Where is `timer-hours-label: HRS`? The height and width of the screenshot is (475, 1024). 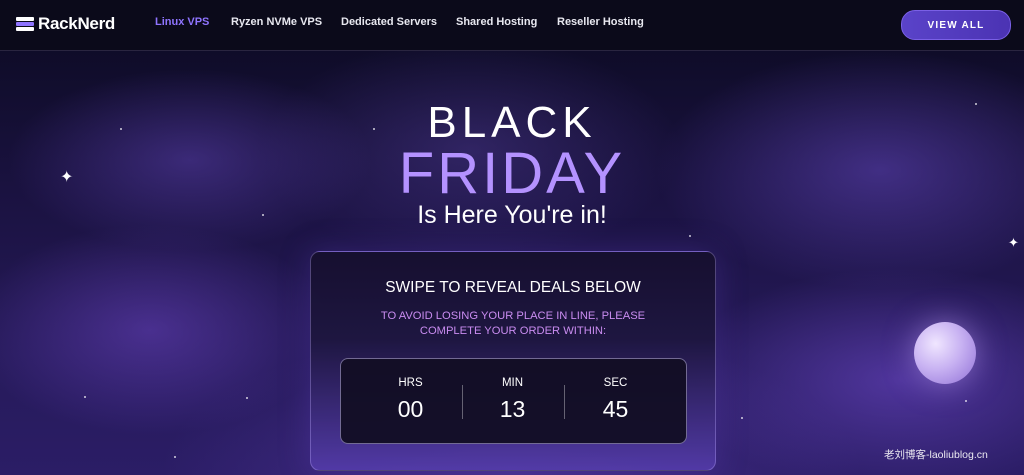 timer-hours-label: HRS is located at coordinates (410, 383).